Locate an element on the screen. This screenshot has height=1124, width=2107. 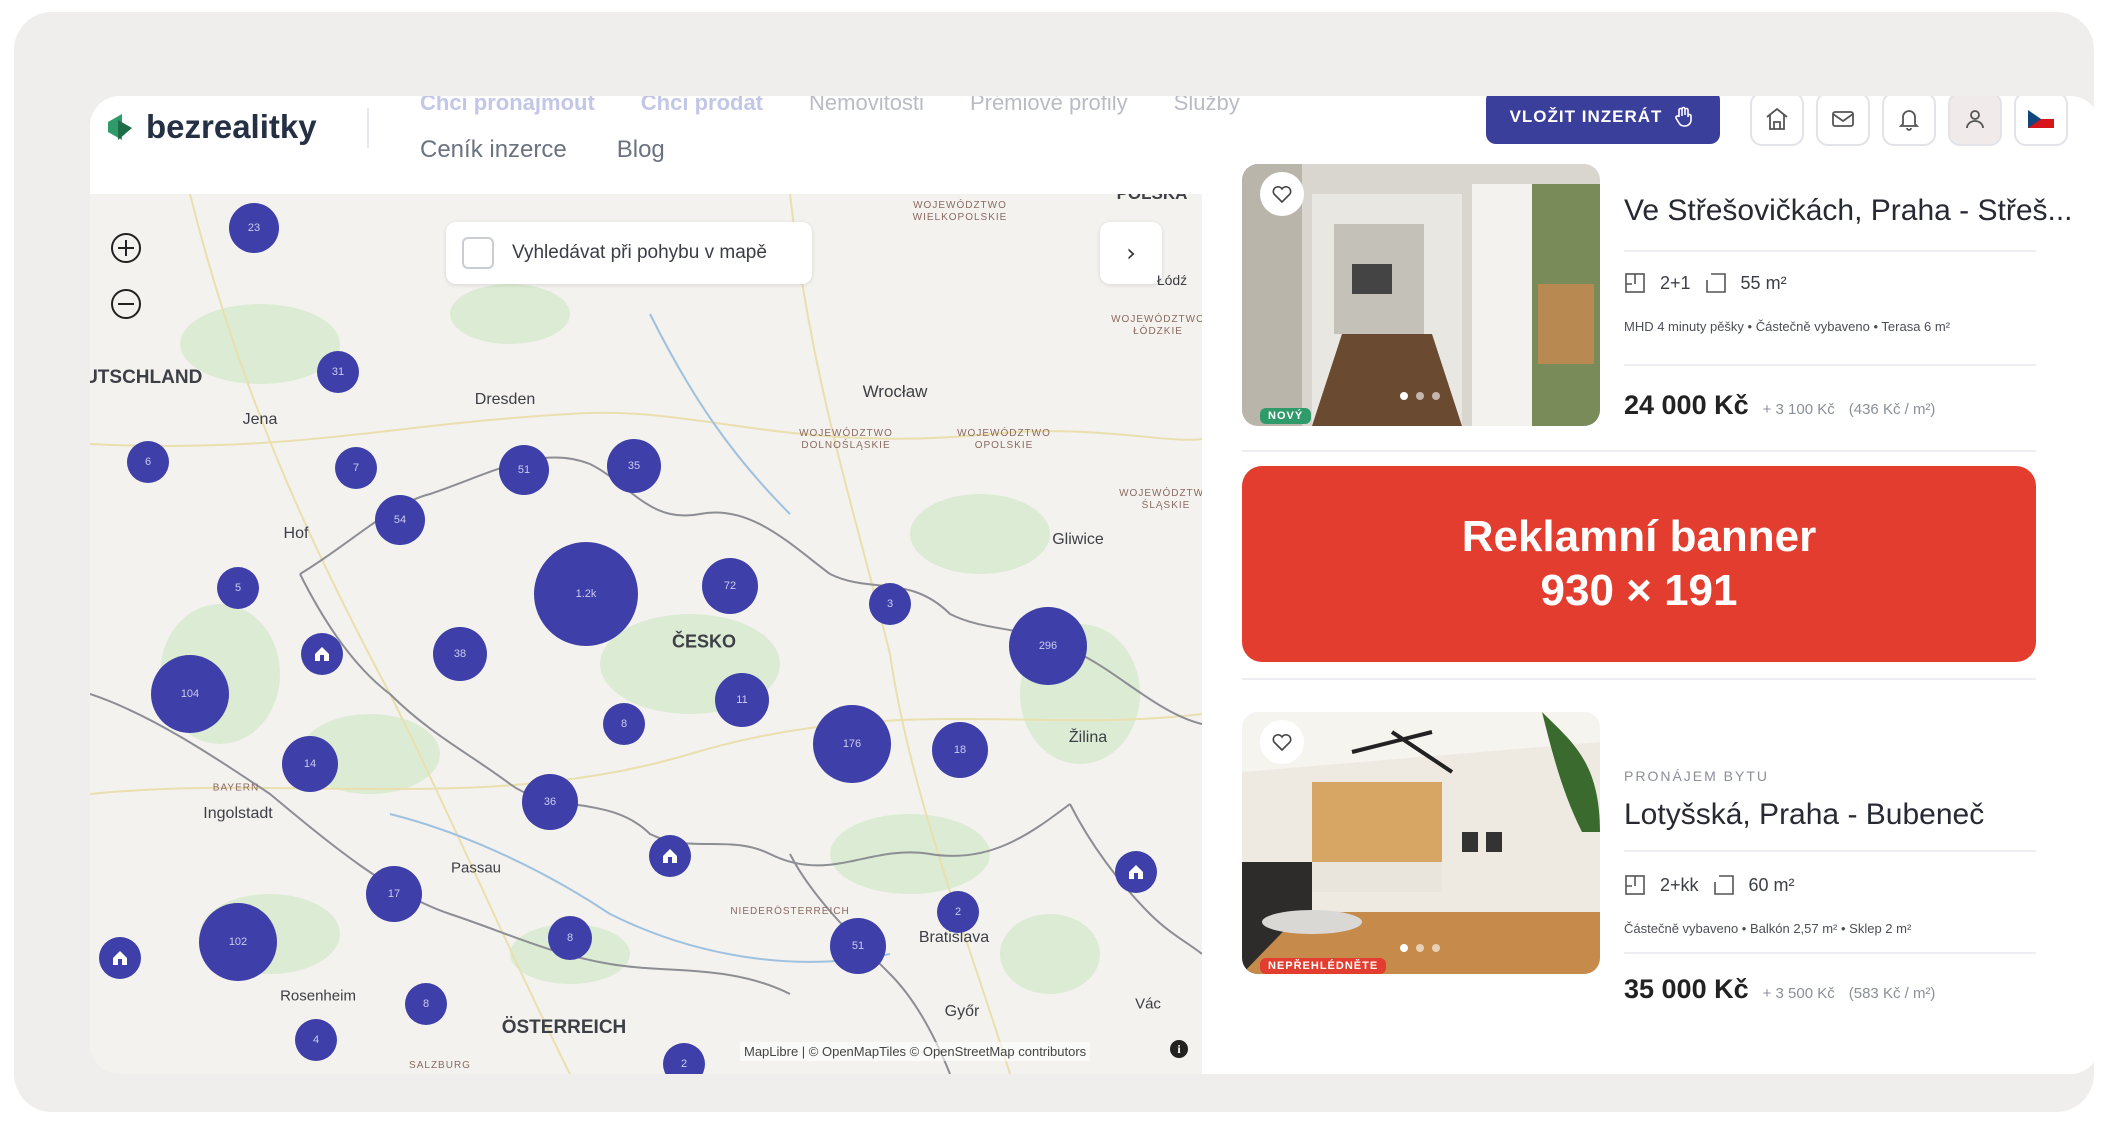
map-cluster: 38 is located at coordinates (460, 654).